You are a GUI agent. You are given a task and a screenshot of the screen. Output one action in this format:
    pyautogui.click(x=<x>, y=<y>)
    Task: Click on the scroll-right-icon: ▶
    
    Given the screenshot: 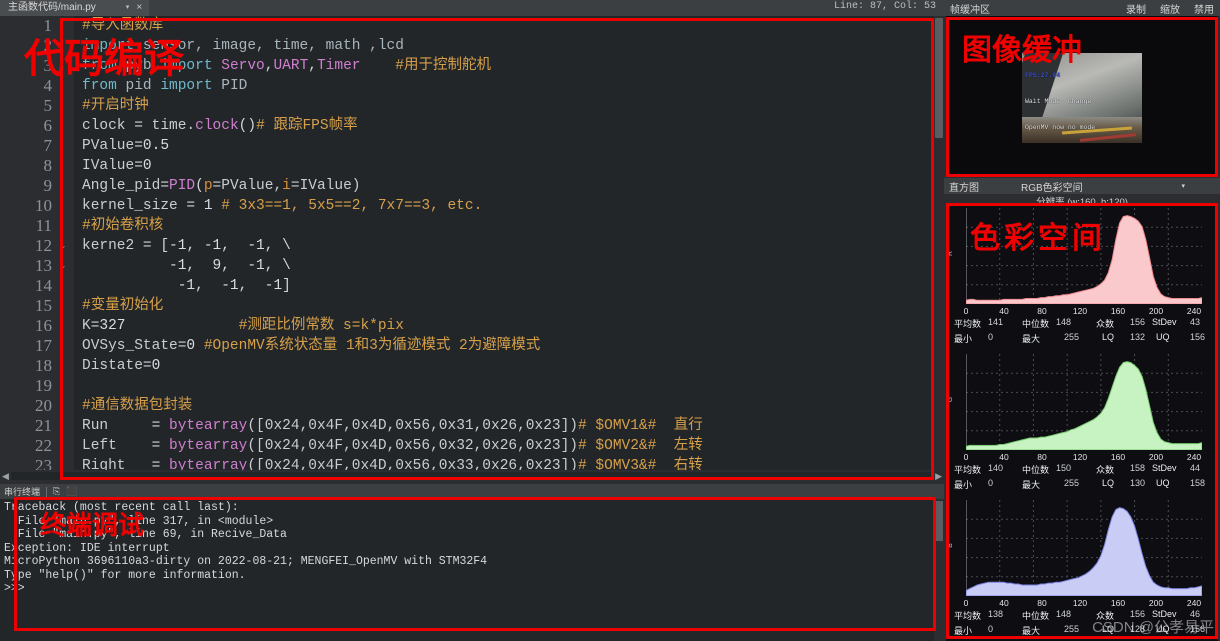 What is the action you would take?
    pyautogui.click(x=938, y=476)
    